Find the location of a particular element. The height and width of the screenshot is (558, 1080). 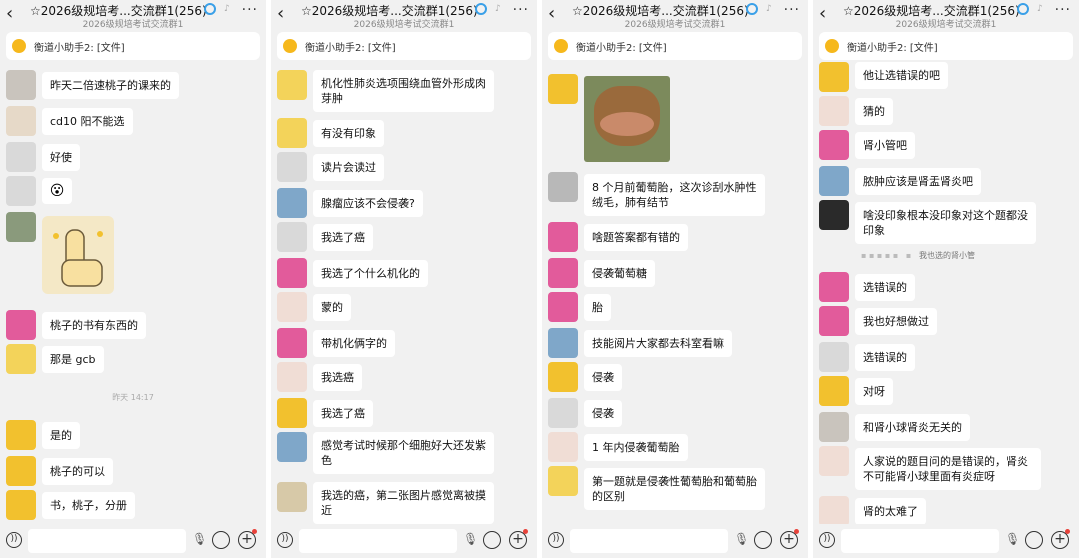

thumbs-up-sticker is located at coordinates (78, 255).